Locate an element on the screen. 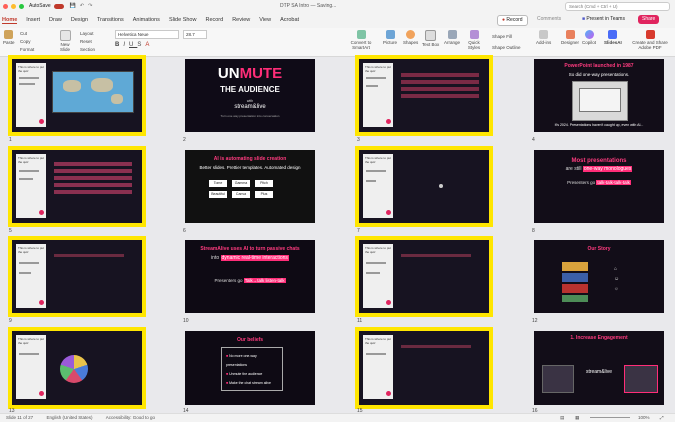 The image size is (675, 422). picture-button: Picture is located at coordinates (390, 37).